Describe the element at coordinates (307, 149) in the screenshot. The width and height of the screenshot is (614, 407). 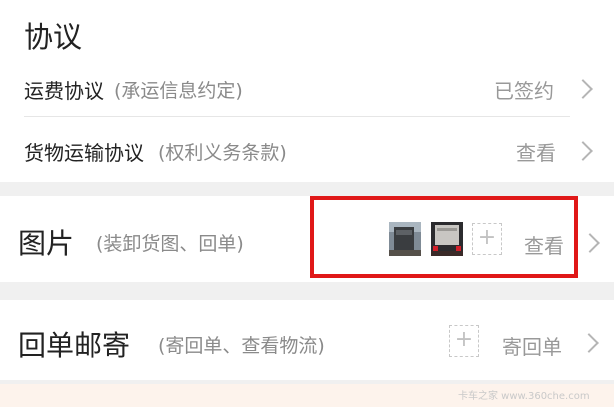
I see `cargo-agreement-row: 货物运输协议 (权利义务条款) 查看` at that location.